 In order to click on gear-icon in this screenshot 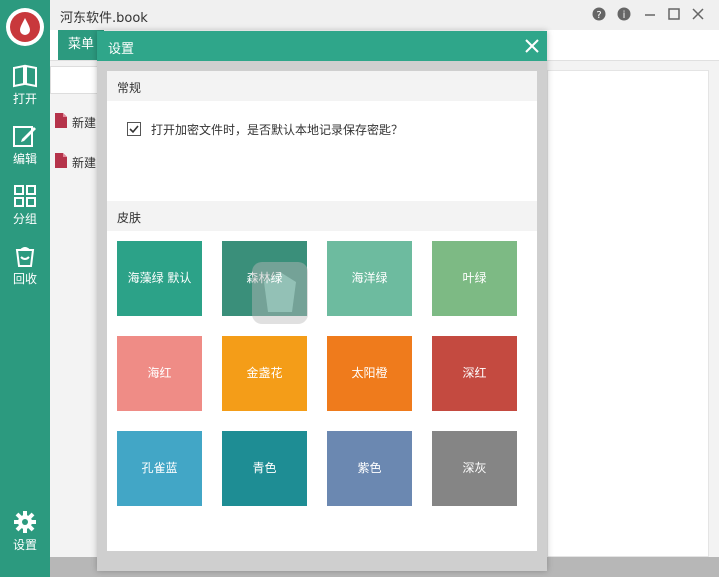, I will do `click(25, 522)`.